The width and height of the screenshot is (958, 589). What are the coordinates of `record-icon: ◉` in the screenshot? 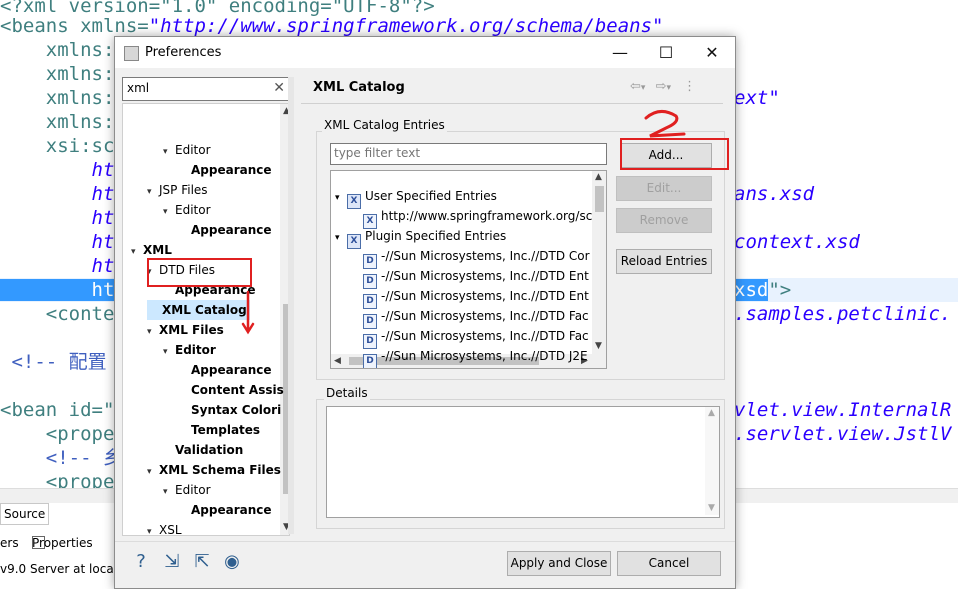 It's located at (232, 562).